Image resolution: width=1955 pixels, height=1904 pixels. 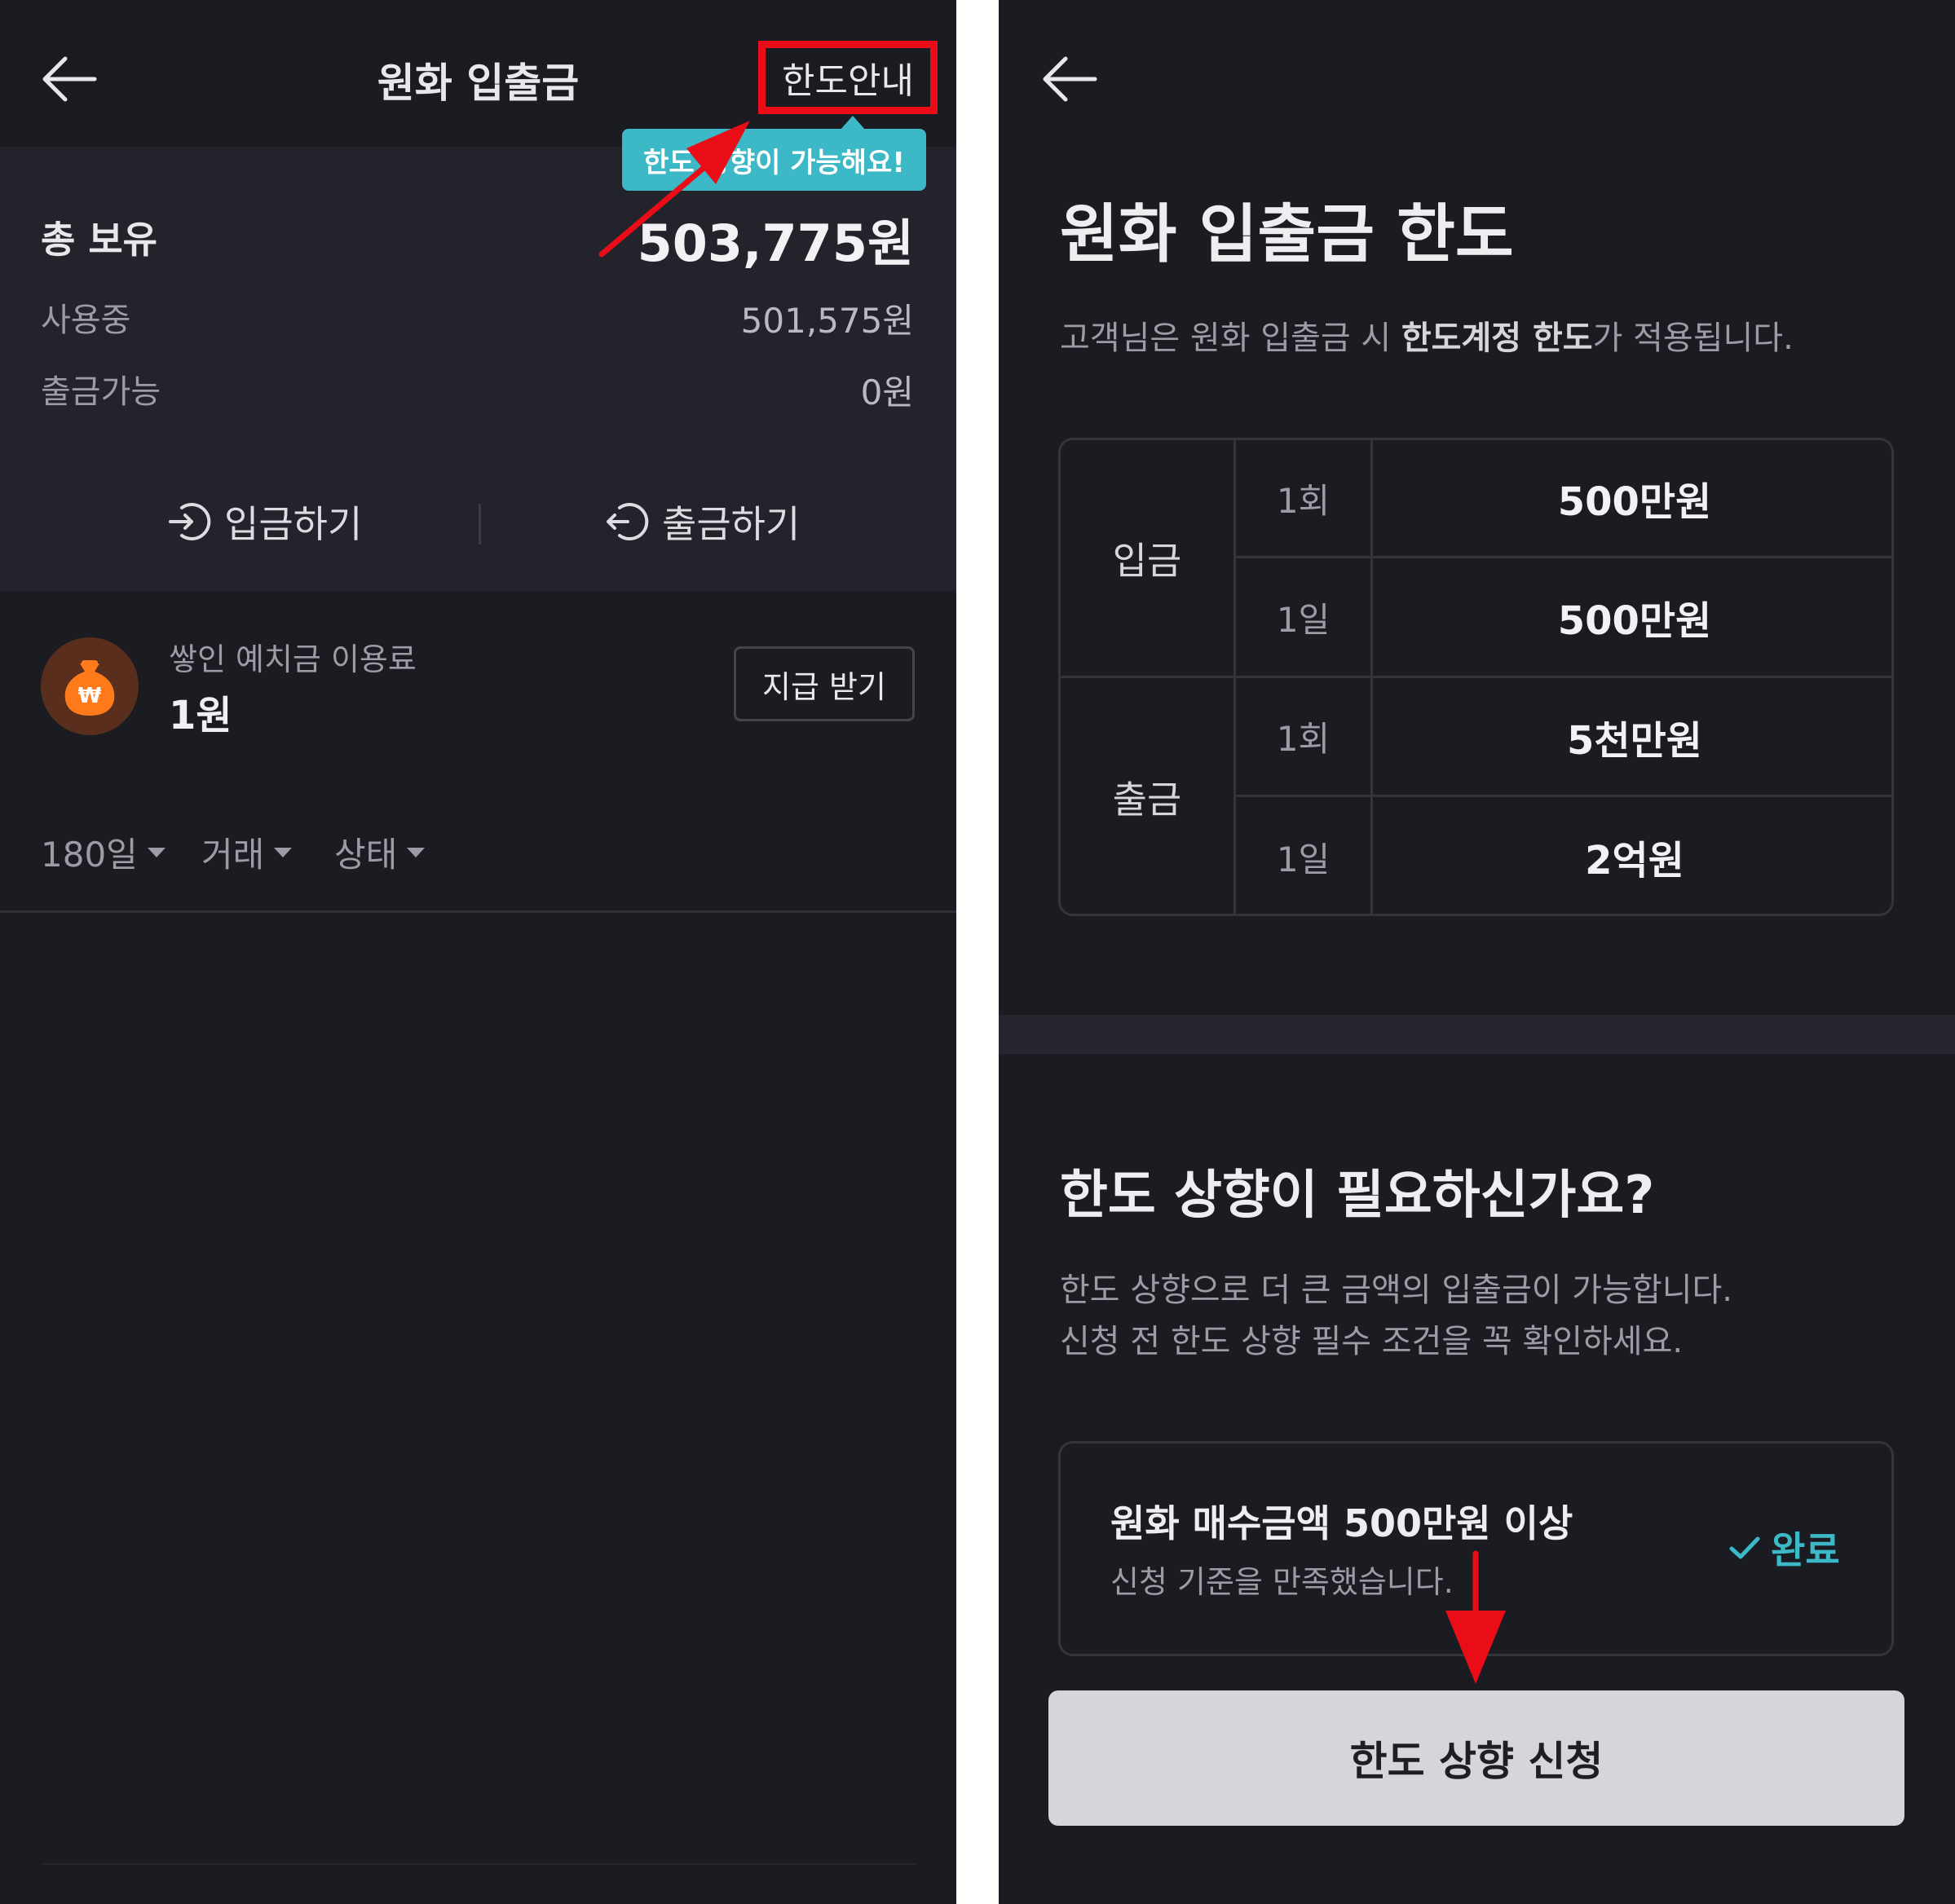 I want to click on condition-subtitle: 신청 기준을 만족했습니다., so click(x=1282, y=1582).